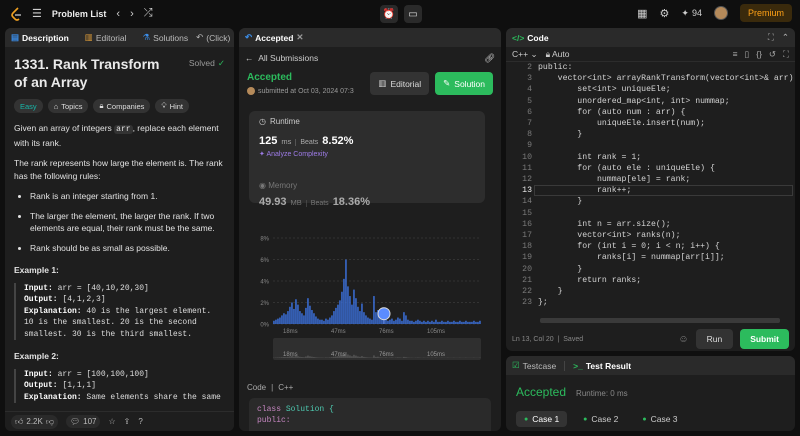 The width and height of the screenshot is (800, 436). What do you see at coordinates (68, 106) in the screenshot?
I see `topics-chip: ⌂ Topics` at bounding box center [68, 106].